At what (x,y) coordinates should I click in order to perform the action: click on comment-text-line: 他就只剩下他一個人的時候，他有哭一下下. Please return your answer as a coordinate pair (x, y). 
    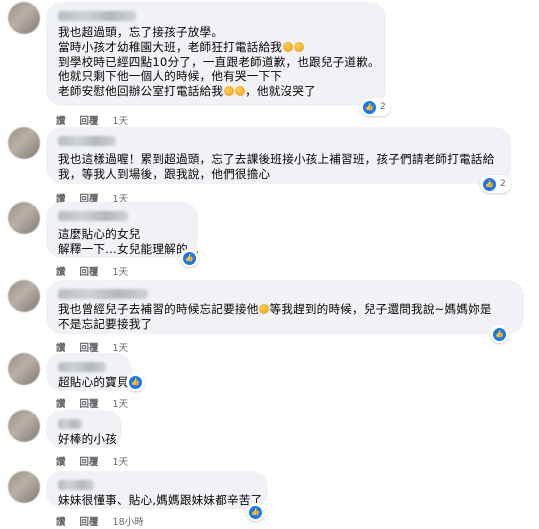
    Looking at the image, I should click on (170, 76).